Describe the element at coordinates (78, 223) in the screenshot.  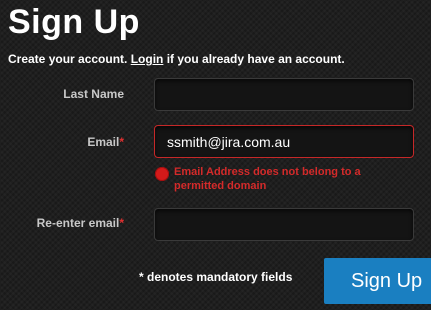
I see `reenter-email-label-text: Re-enter email` at that location.